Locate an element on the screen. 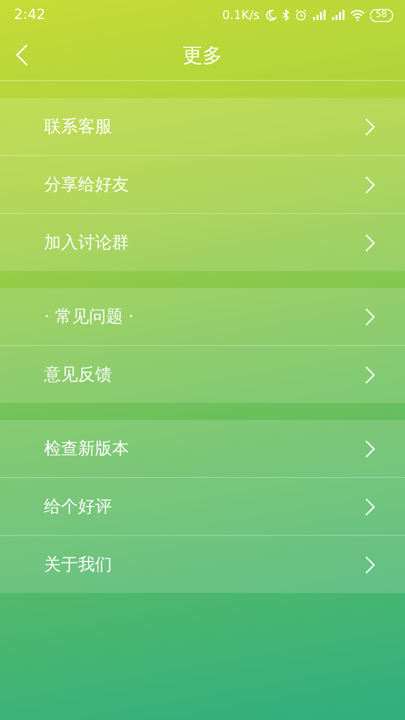 The image size is (405, 720). menu-item: 检查新版本 is located at coordinates (202, 449).